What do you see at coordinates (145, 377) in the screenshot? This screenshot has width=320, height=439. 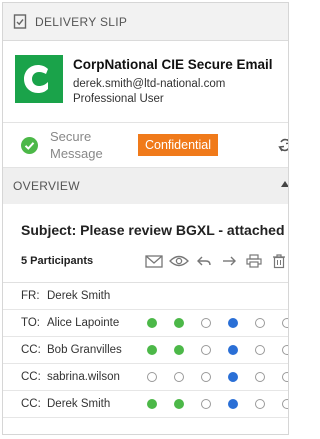 I see `participant-row: CC: sabrina.wilson` at bounding box center [145, 377].